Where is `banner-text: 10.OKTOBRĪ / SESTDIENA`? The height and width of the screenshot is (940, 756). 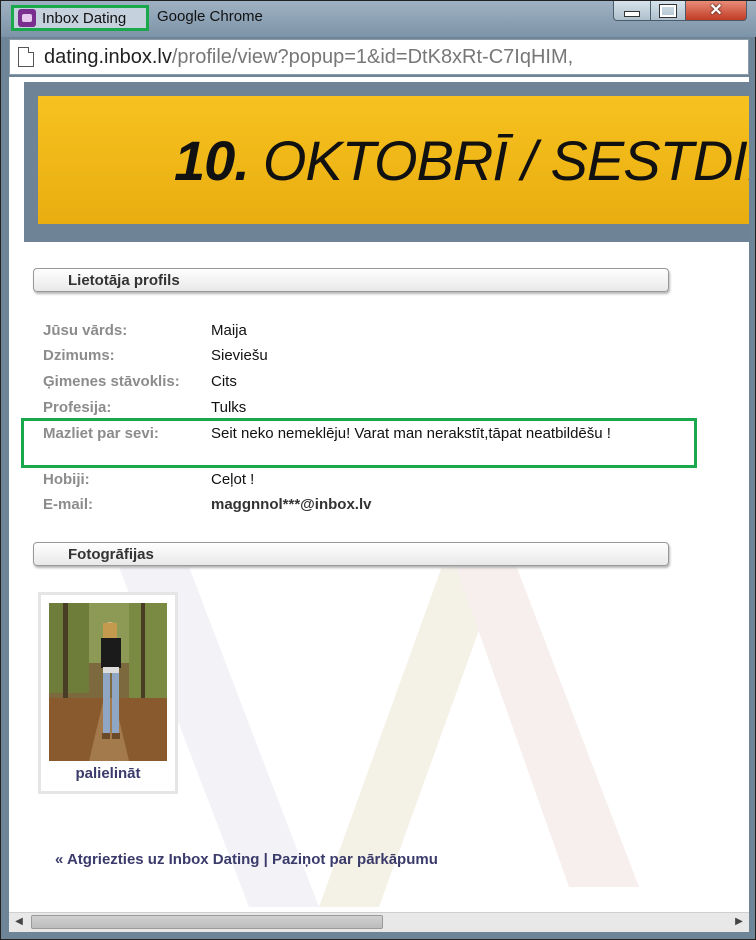
banner-text: 10.OKTOBRĪ / SESTDIENA is located at coordinates (461, 160).